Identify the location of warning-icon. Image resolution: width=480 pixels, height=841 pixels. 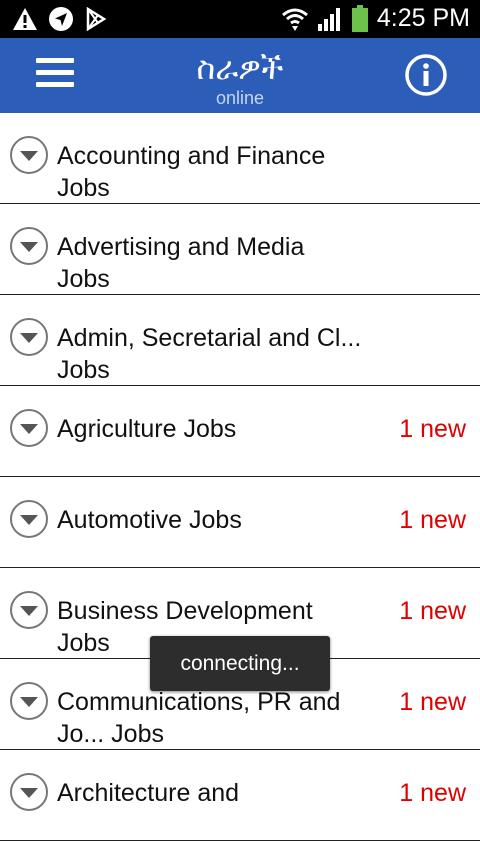
(25, 19).